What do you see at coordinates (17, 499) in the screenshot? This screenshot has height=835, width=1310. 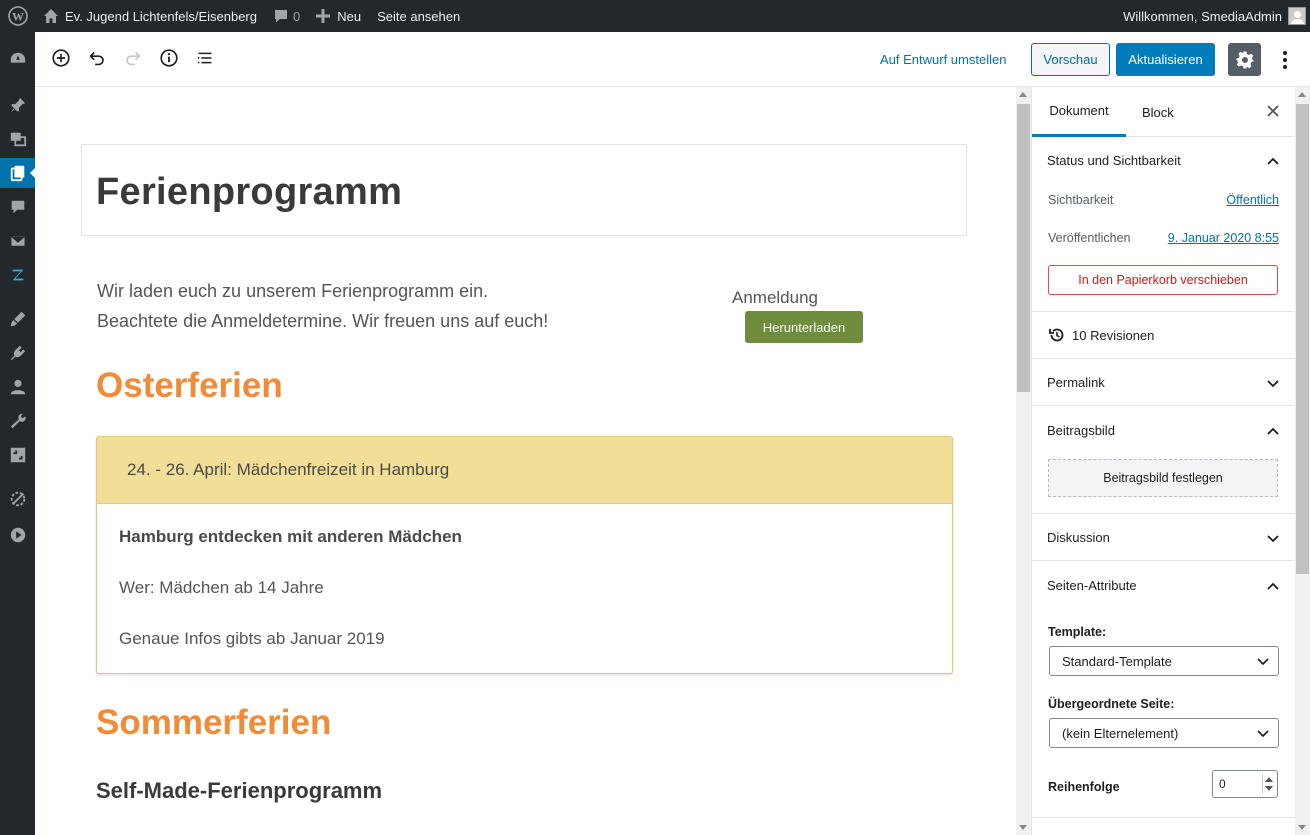 I see `extra-plugin-icon` at bounding box center [17, 499].